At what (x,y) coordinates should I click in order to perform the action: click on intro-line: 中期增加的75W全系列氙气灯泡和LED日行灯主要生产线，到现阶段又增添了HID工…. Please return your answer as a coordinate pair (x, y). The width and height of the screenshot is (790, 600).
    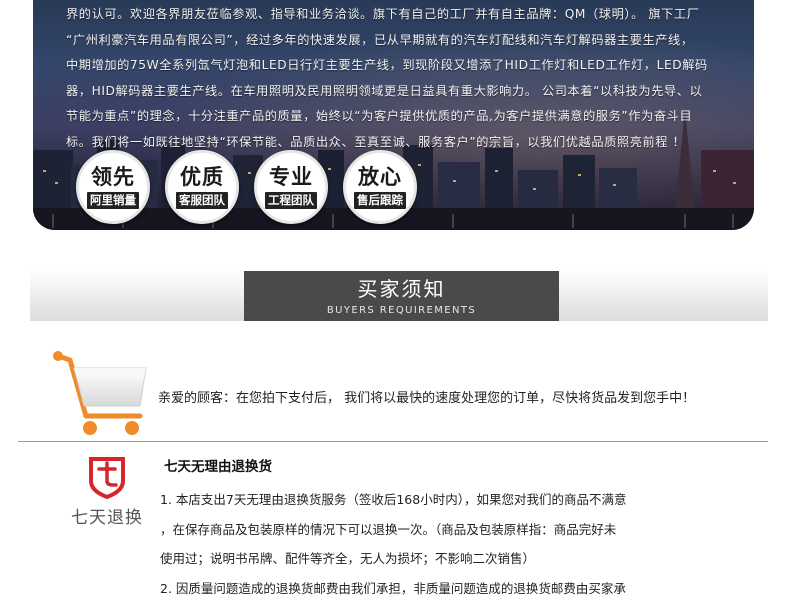
    Looking at the image, I should click on (387, 65).